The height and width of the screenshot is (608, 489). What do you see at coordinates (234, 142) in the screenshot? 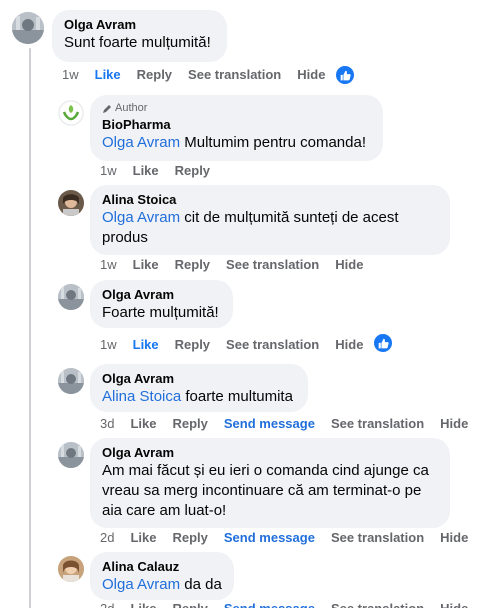
I see `comment-text: Olga Avram Multumim pentru comanda!` at bounding box center [234, 142].